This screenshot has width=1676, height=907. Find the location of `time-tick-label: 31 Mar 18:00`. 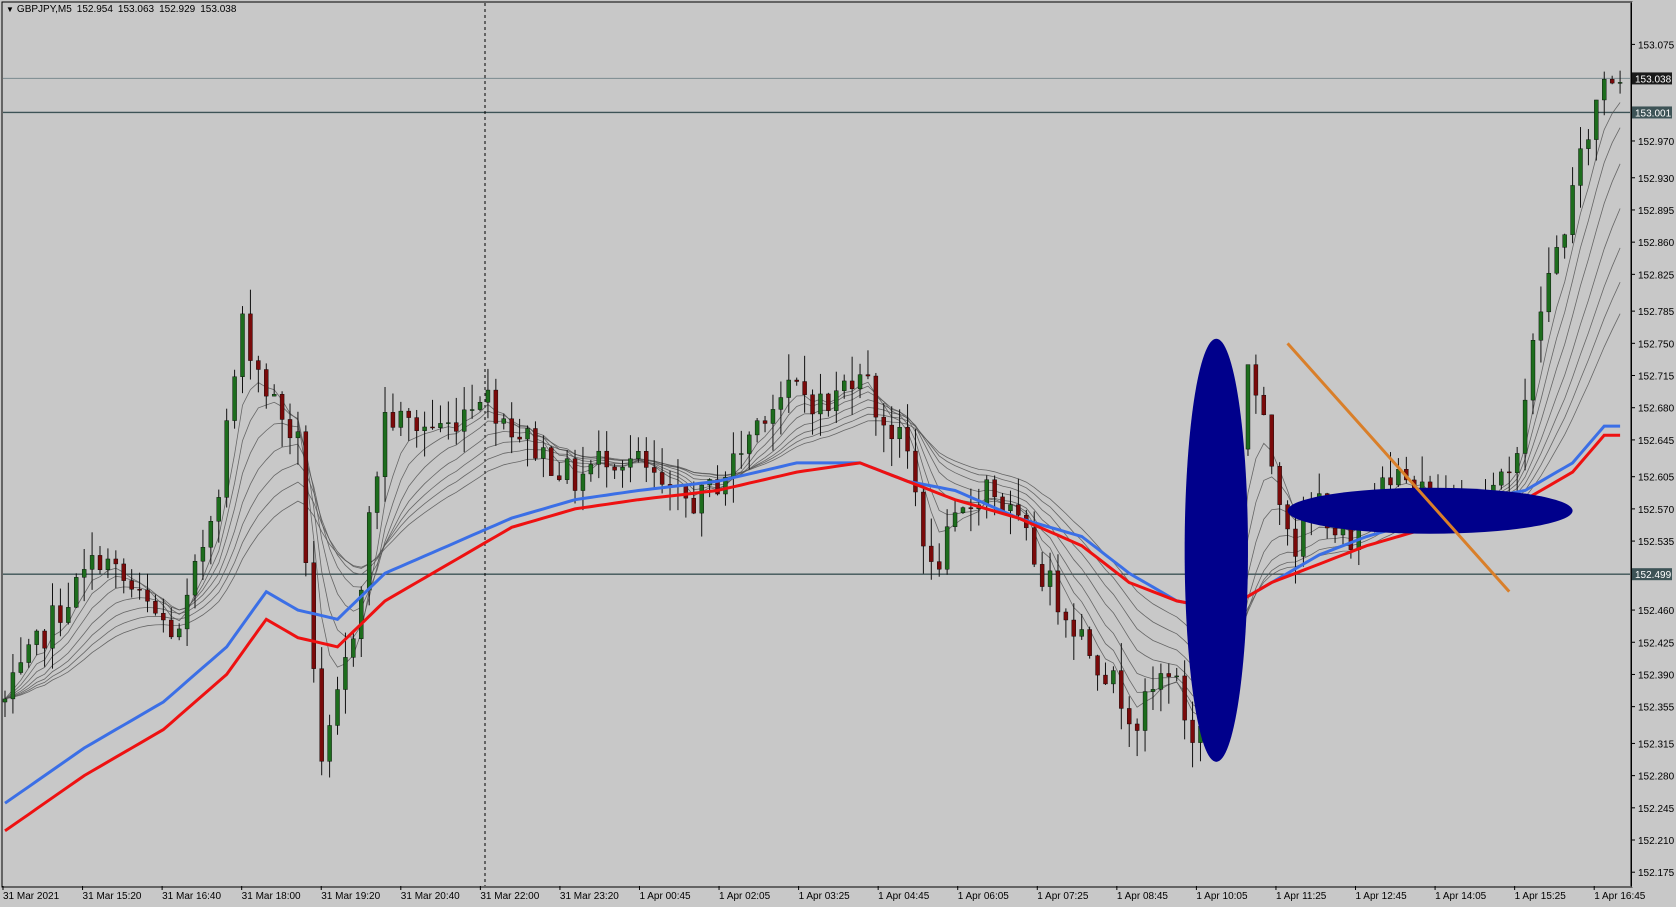

time-tick-label: 31 Mar 18:00 is located at coordinates (271, 896).